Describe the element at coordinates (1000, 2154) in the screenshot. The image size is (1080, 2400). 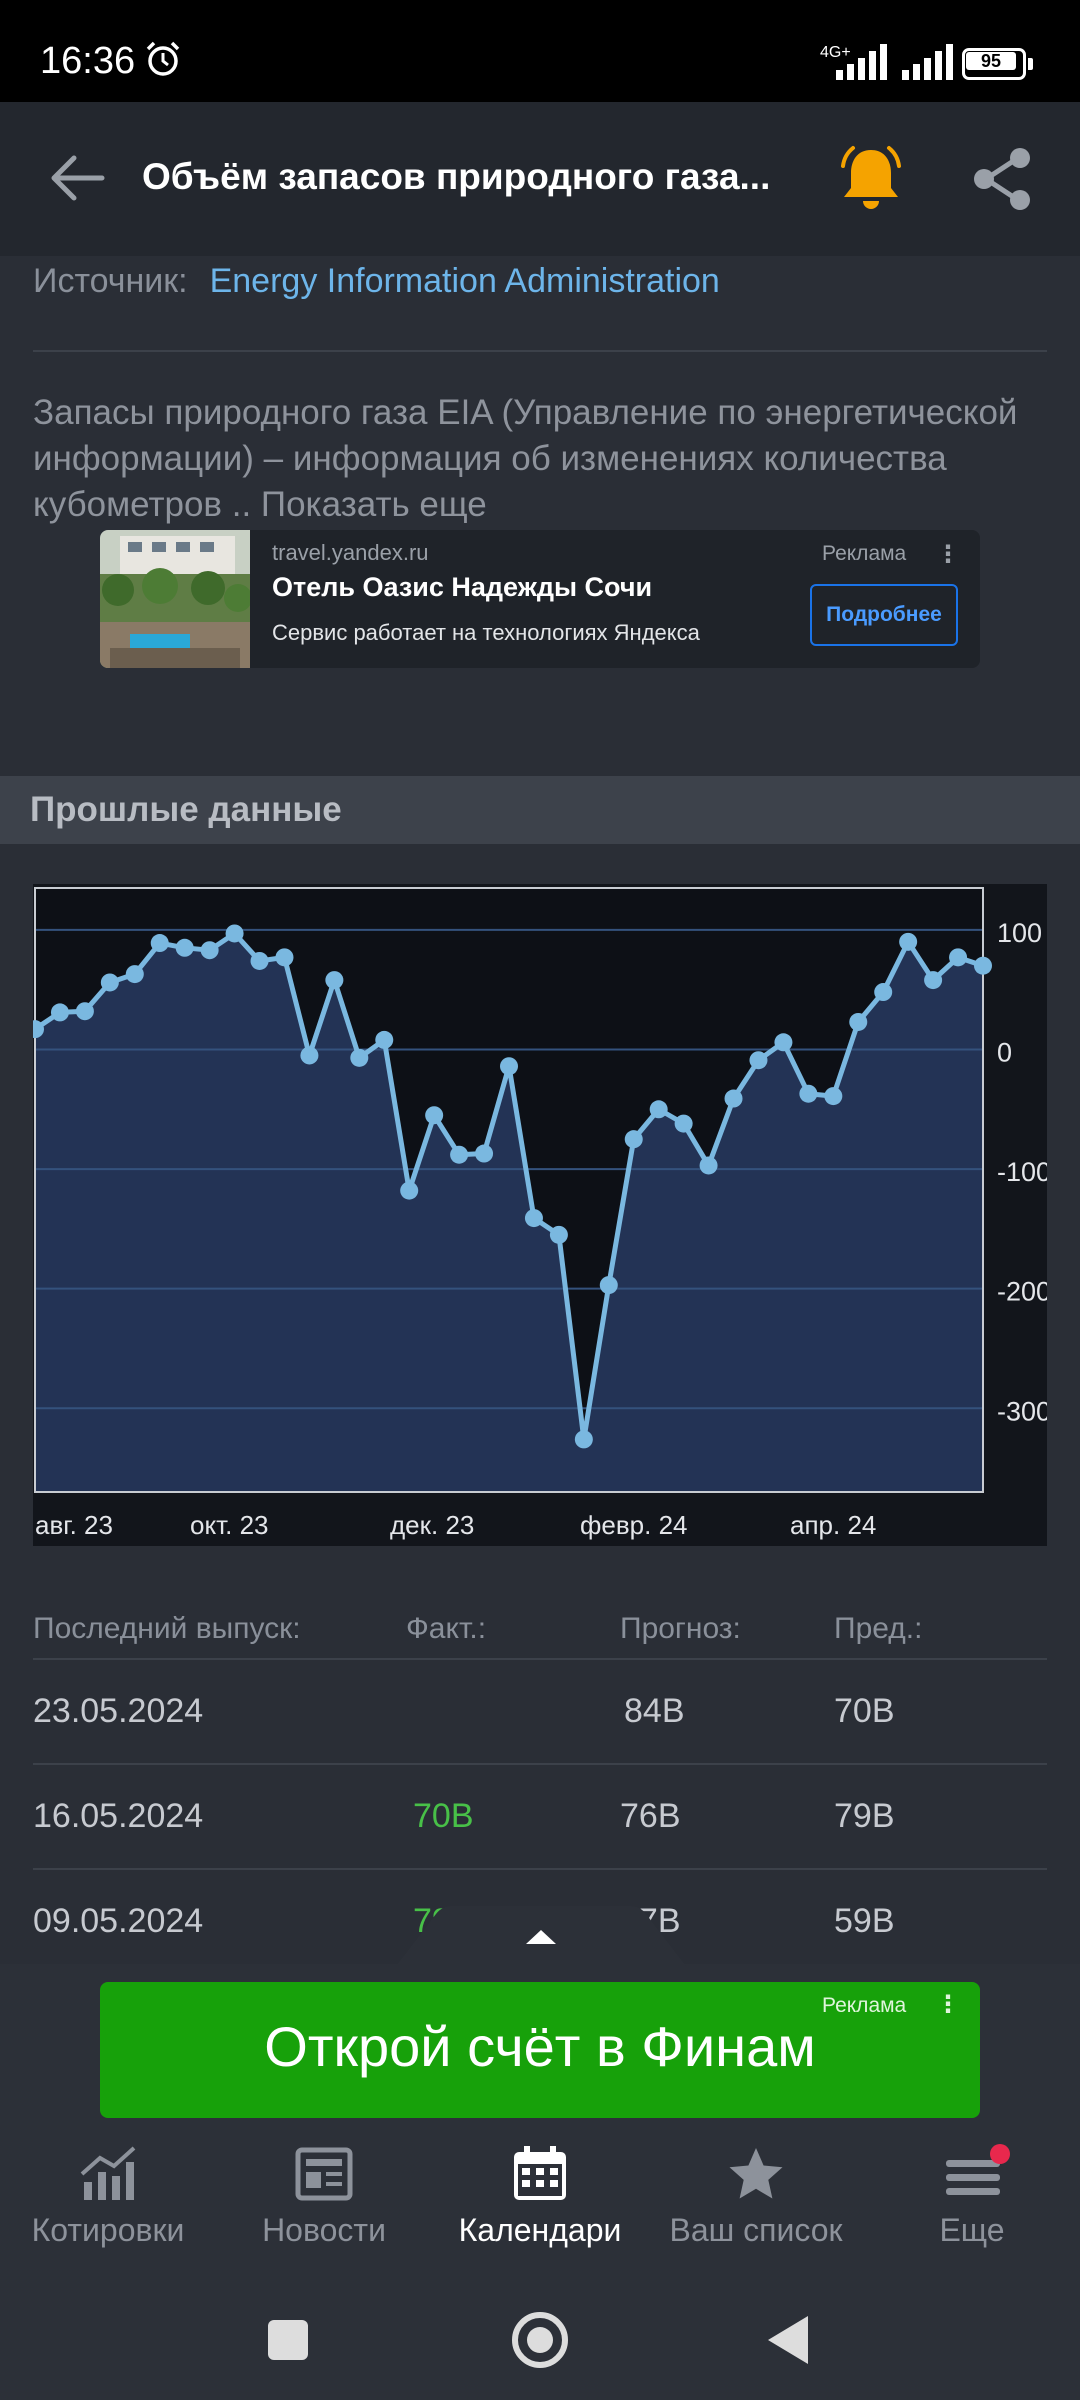
I see `notification-dot` at that location.